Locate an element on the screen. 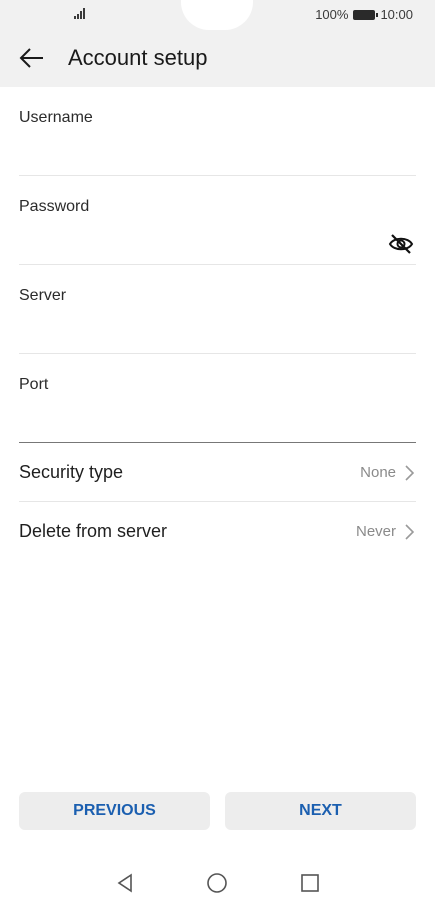 Image resolution: width=435 pixels, height=904 pixels. username-label: Username is located at coordinates (56, 117).